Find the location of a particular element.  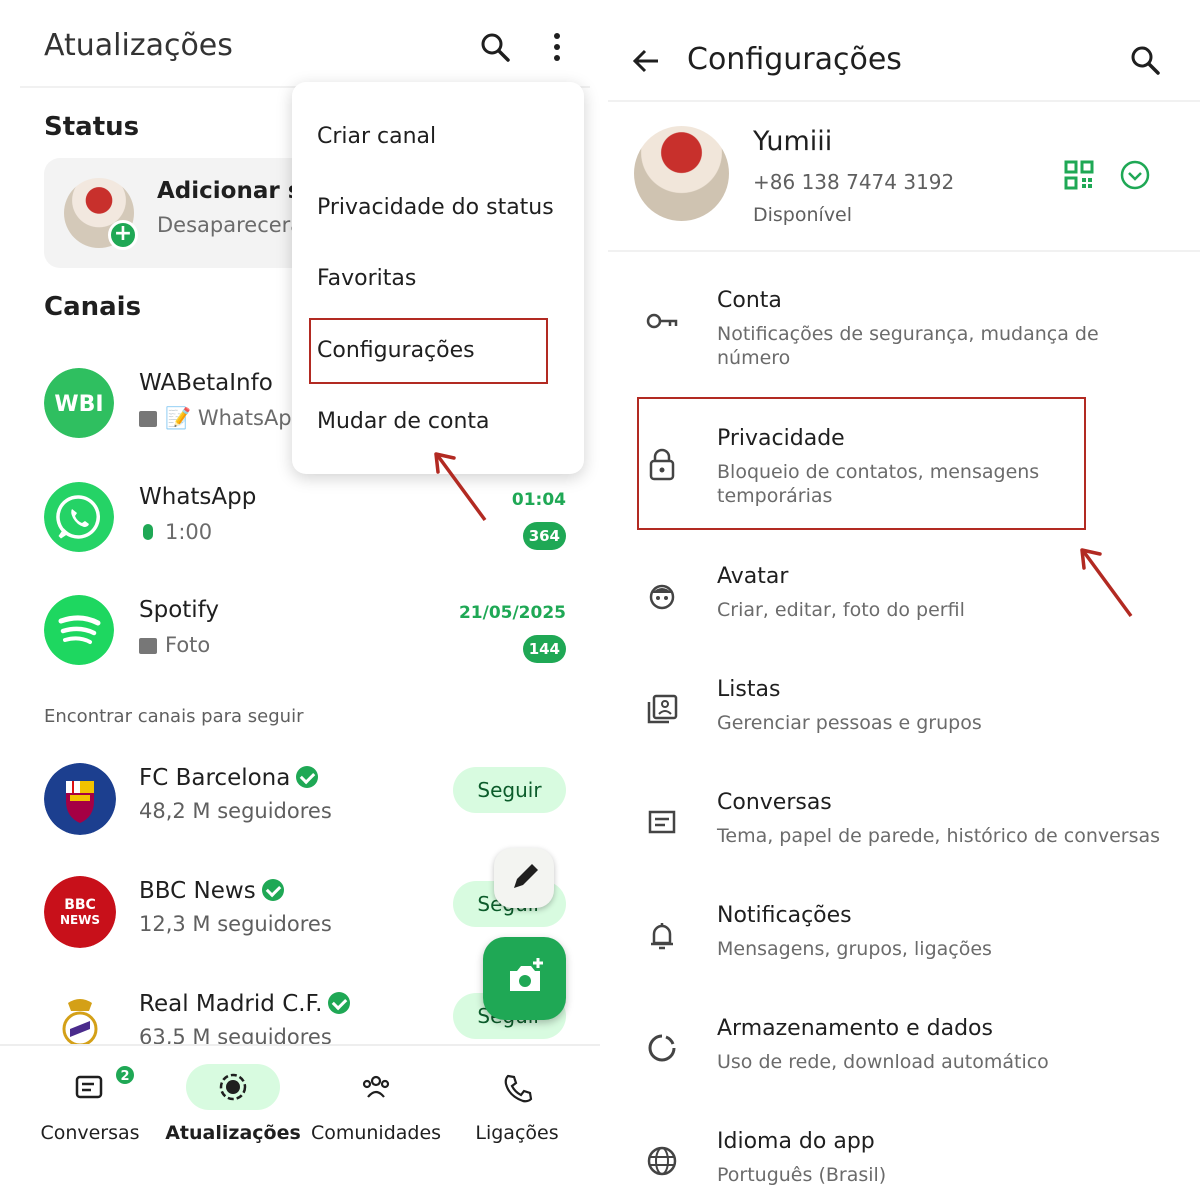

lists-icon is located at coordinates (662, 709).